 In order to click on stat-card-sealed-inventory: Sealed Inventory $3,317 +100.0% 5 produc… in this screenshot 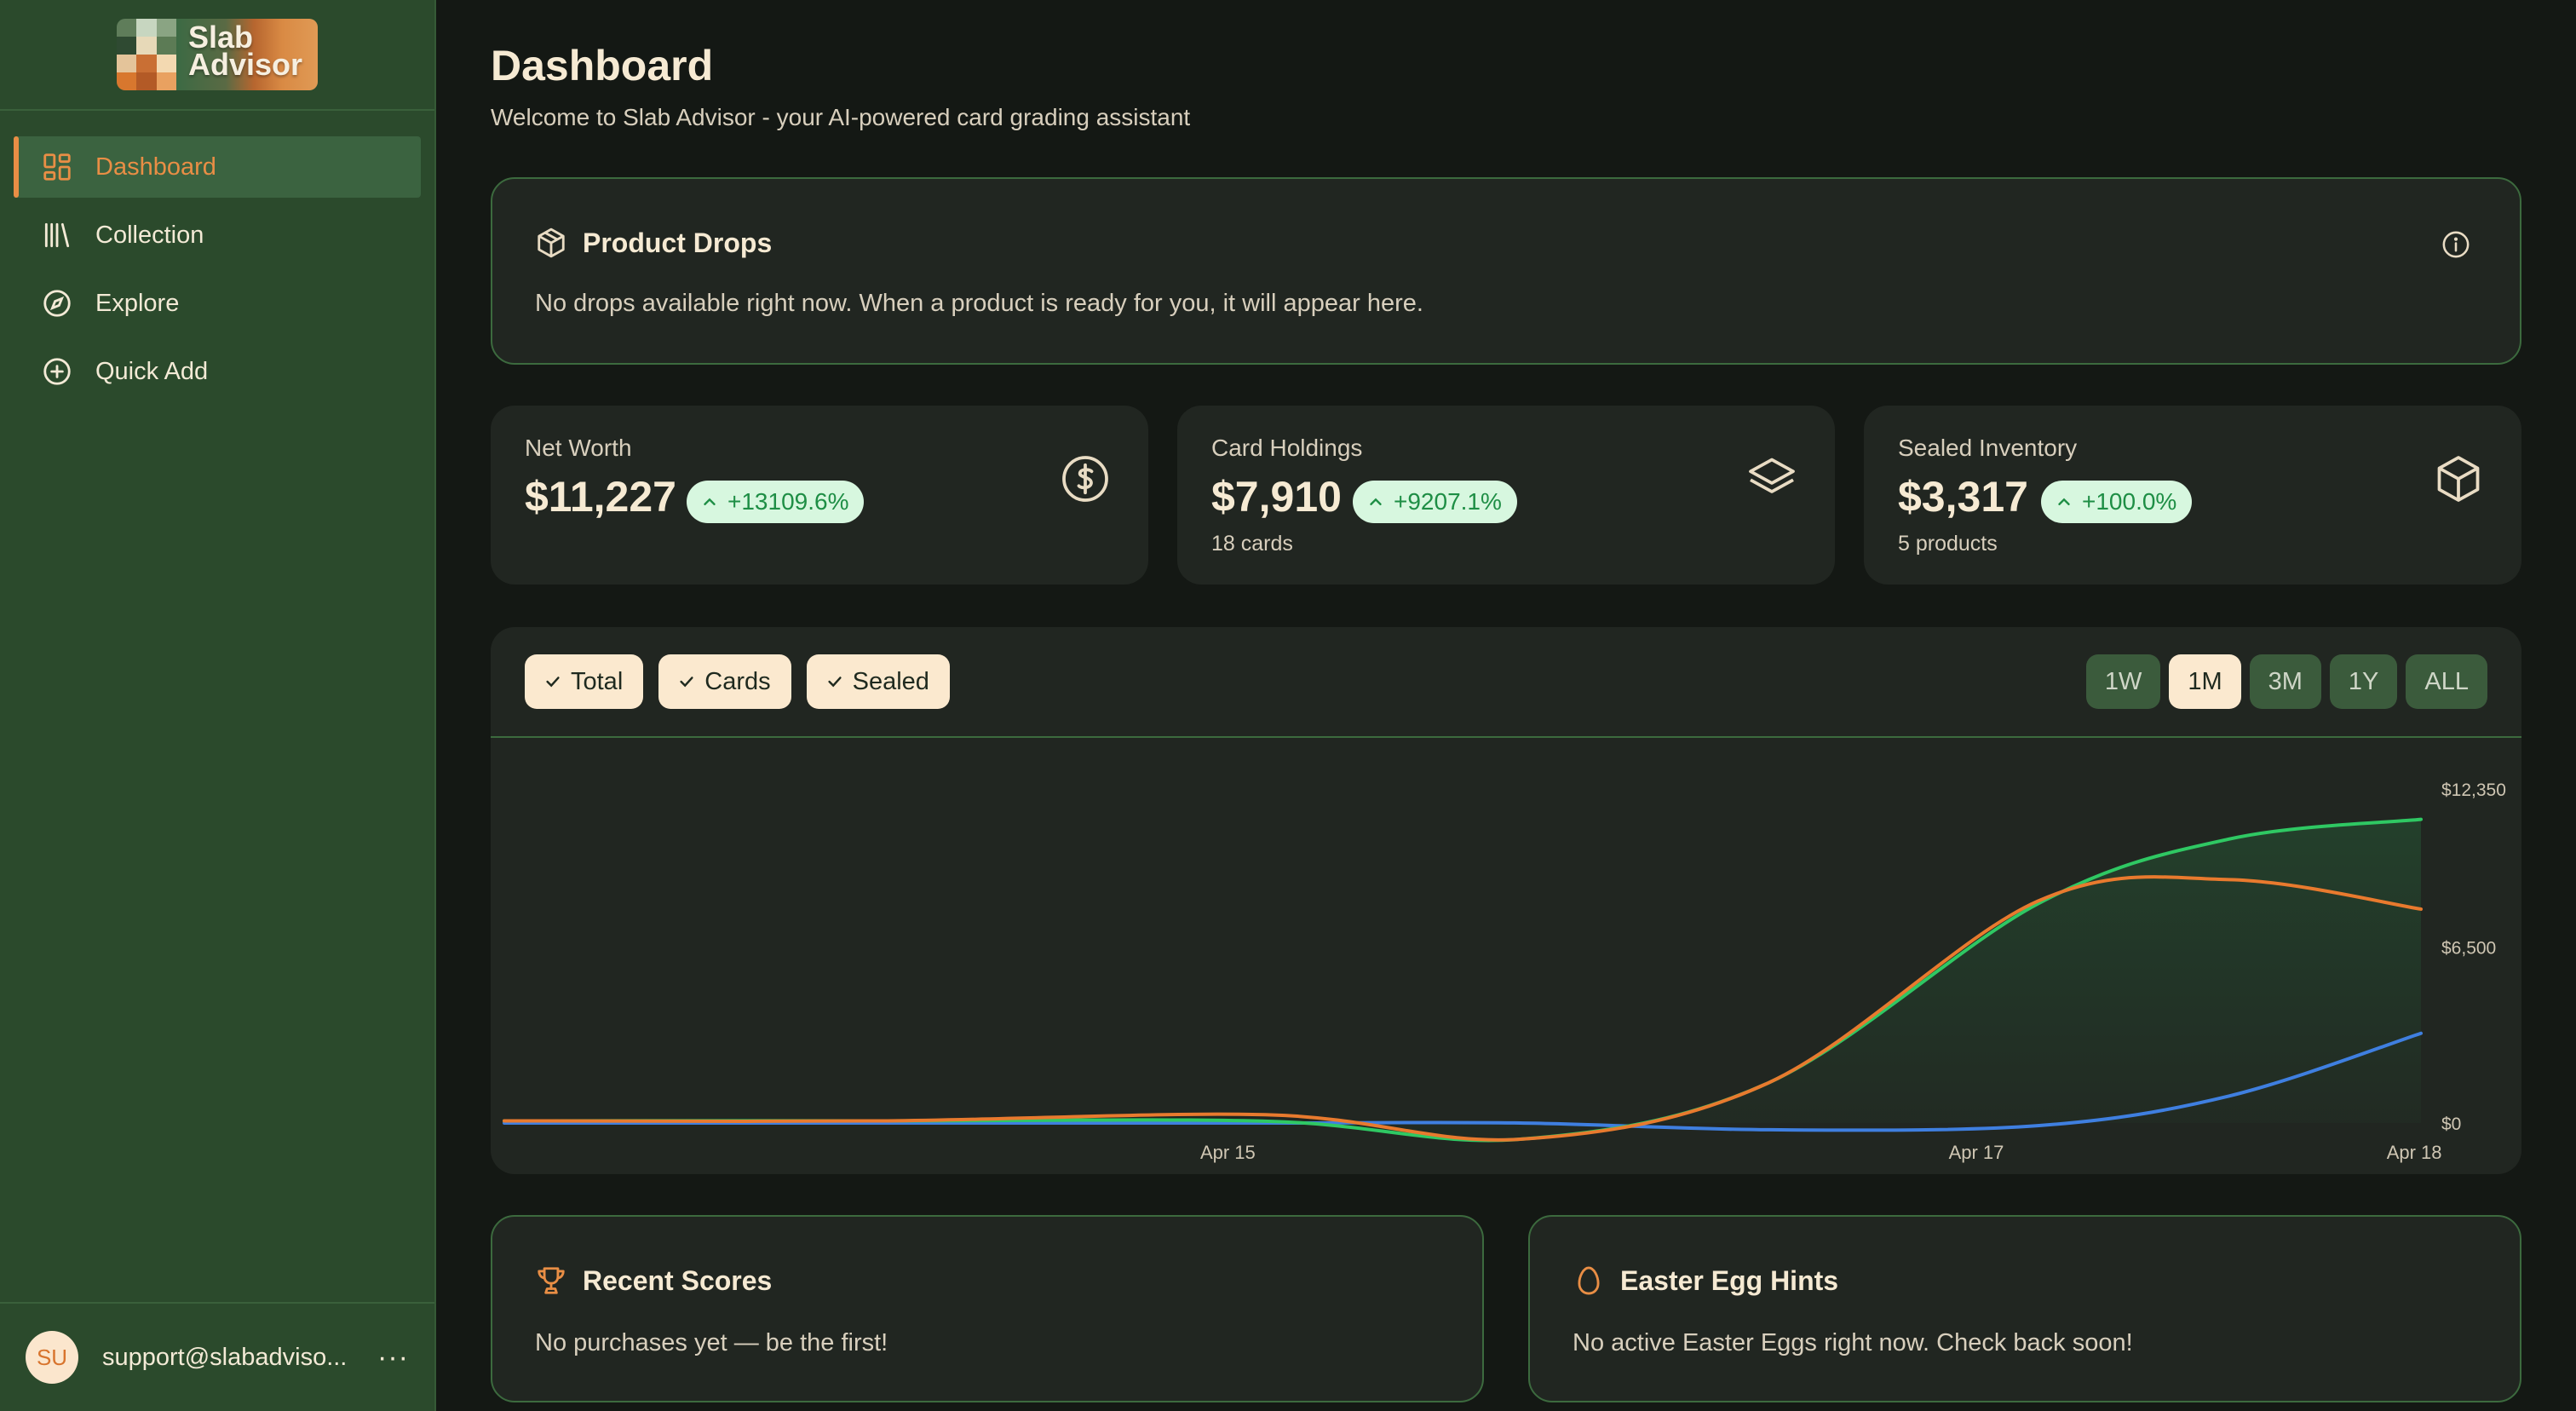, I will do `click(2192, 495)`.